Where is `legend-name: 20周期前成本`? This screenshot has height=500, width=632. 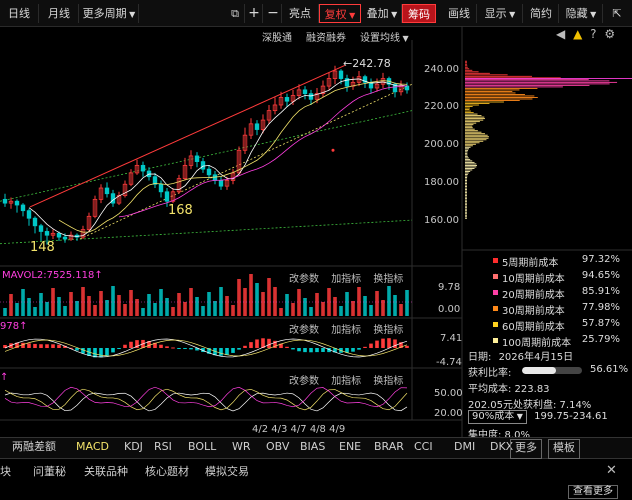 legend-name: 20周期前成本 is located at coordinates (533, 295).